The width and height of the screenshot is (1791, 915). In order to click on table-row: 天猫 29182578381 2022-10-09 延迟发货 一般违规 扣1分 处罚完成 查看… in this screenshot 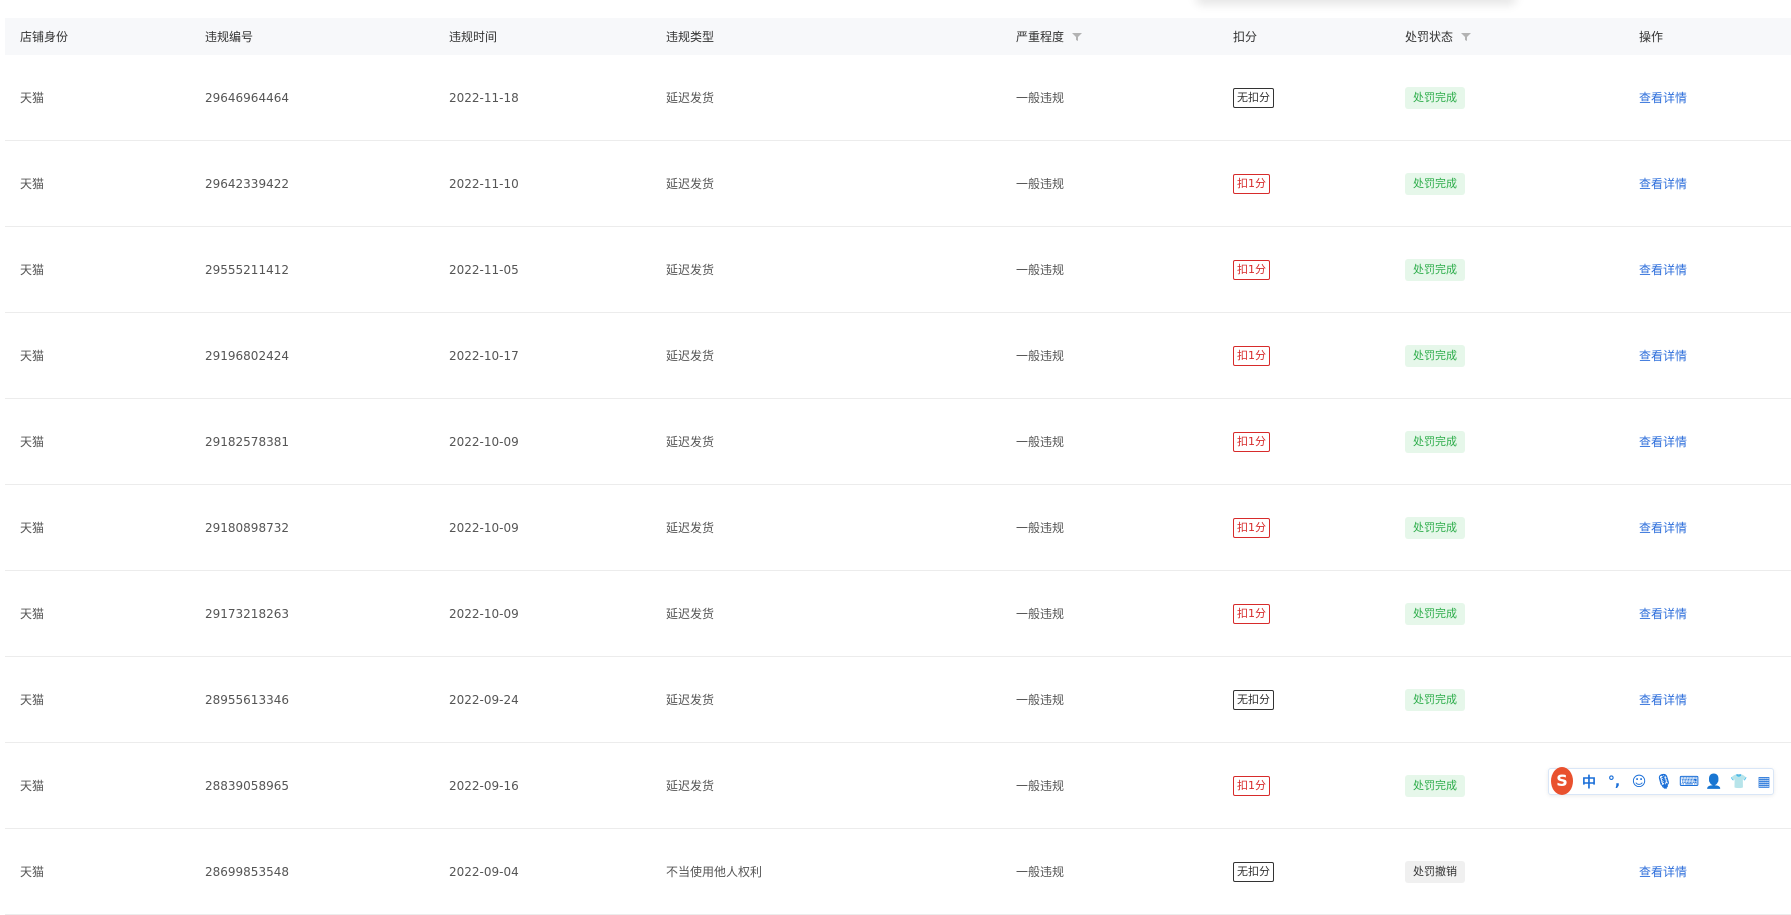, I will do `click(898, 442)`.